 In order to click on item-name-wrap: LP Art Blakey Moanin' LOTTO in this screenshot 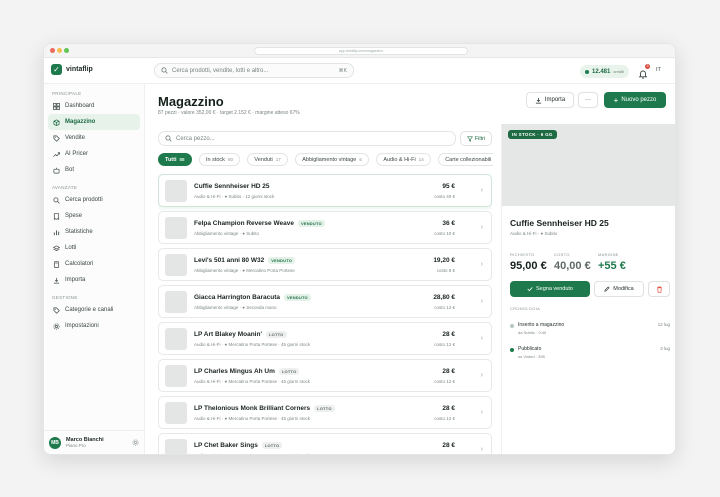, I will do `click(240, 334)`.